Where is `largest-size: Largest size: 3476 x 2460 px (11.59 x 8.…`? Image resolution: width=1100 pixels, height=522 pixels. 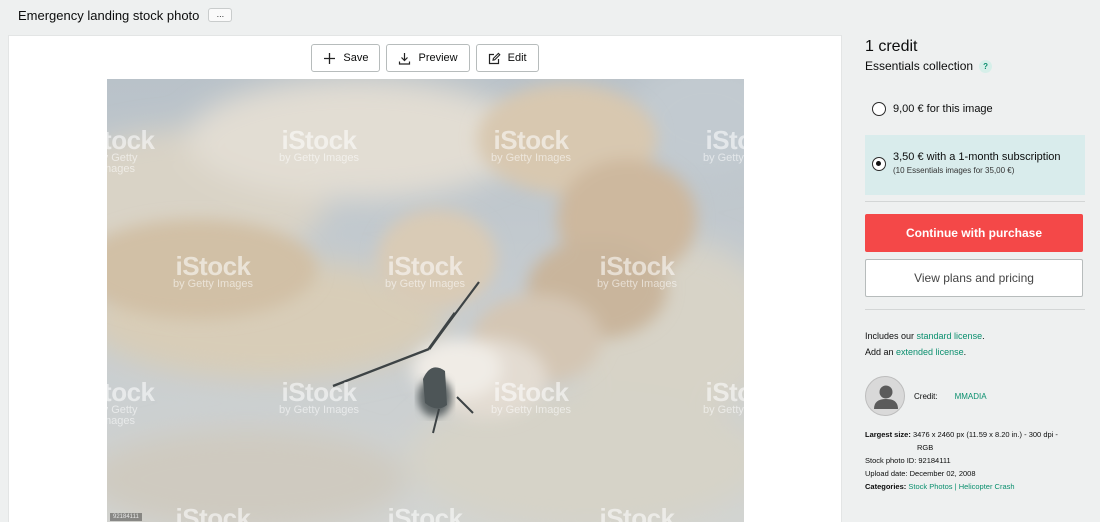
largest-size: Largest size: 3476 x 2460 px (11.59 x 8.… is located at coordinates (961, 434).